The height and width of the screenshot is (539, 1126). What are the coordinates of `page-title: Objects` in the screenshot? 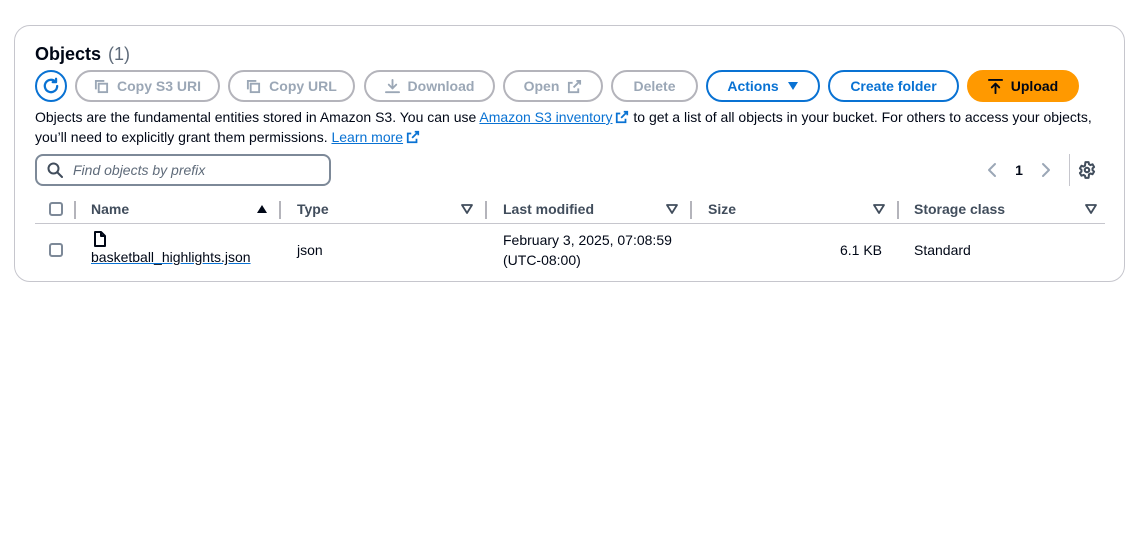 It's located at (68, 54).